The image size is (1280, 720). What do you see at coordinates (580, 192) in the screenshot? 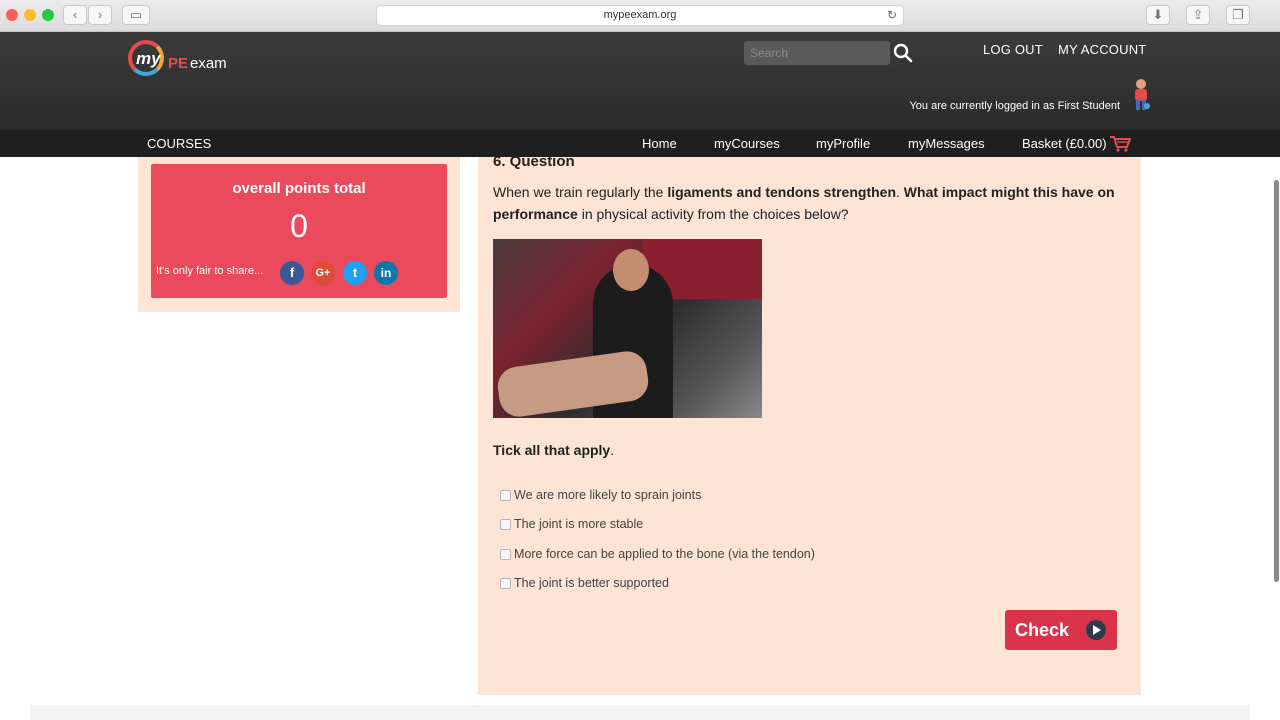
I see `question-text-part: When we train regularly the` at bounding box center [580, 192].